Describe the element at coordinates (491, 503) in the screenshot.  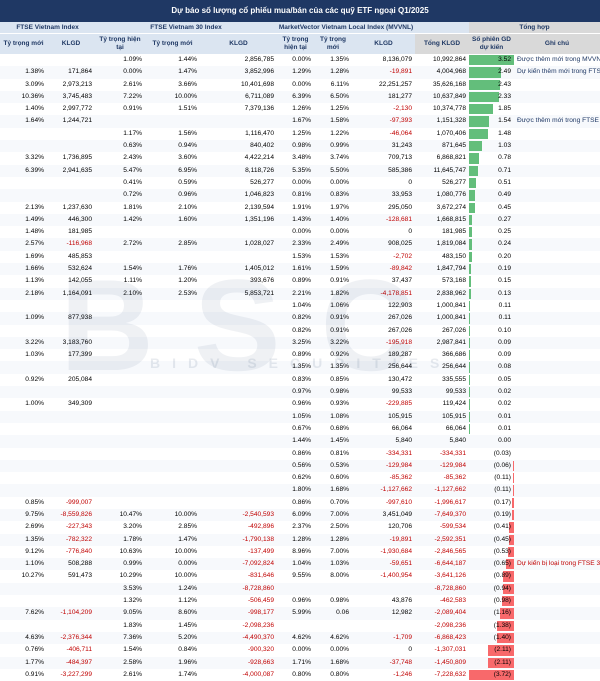
I see `cell-expected-sessions: (0.17)` at that location.